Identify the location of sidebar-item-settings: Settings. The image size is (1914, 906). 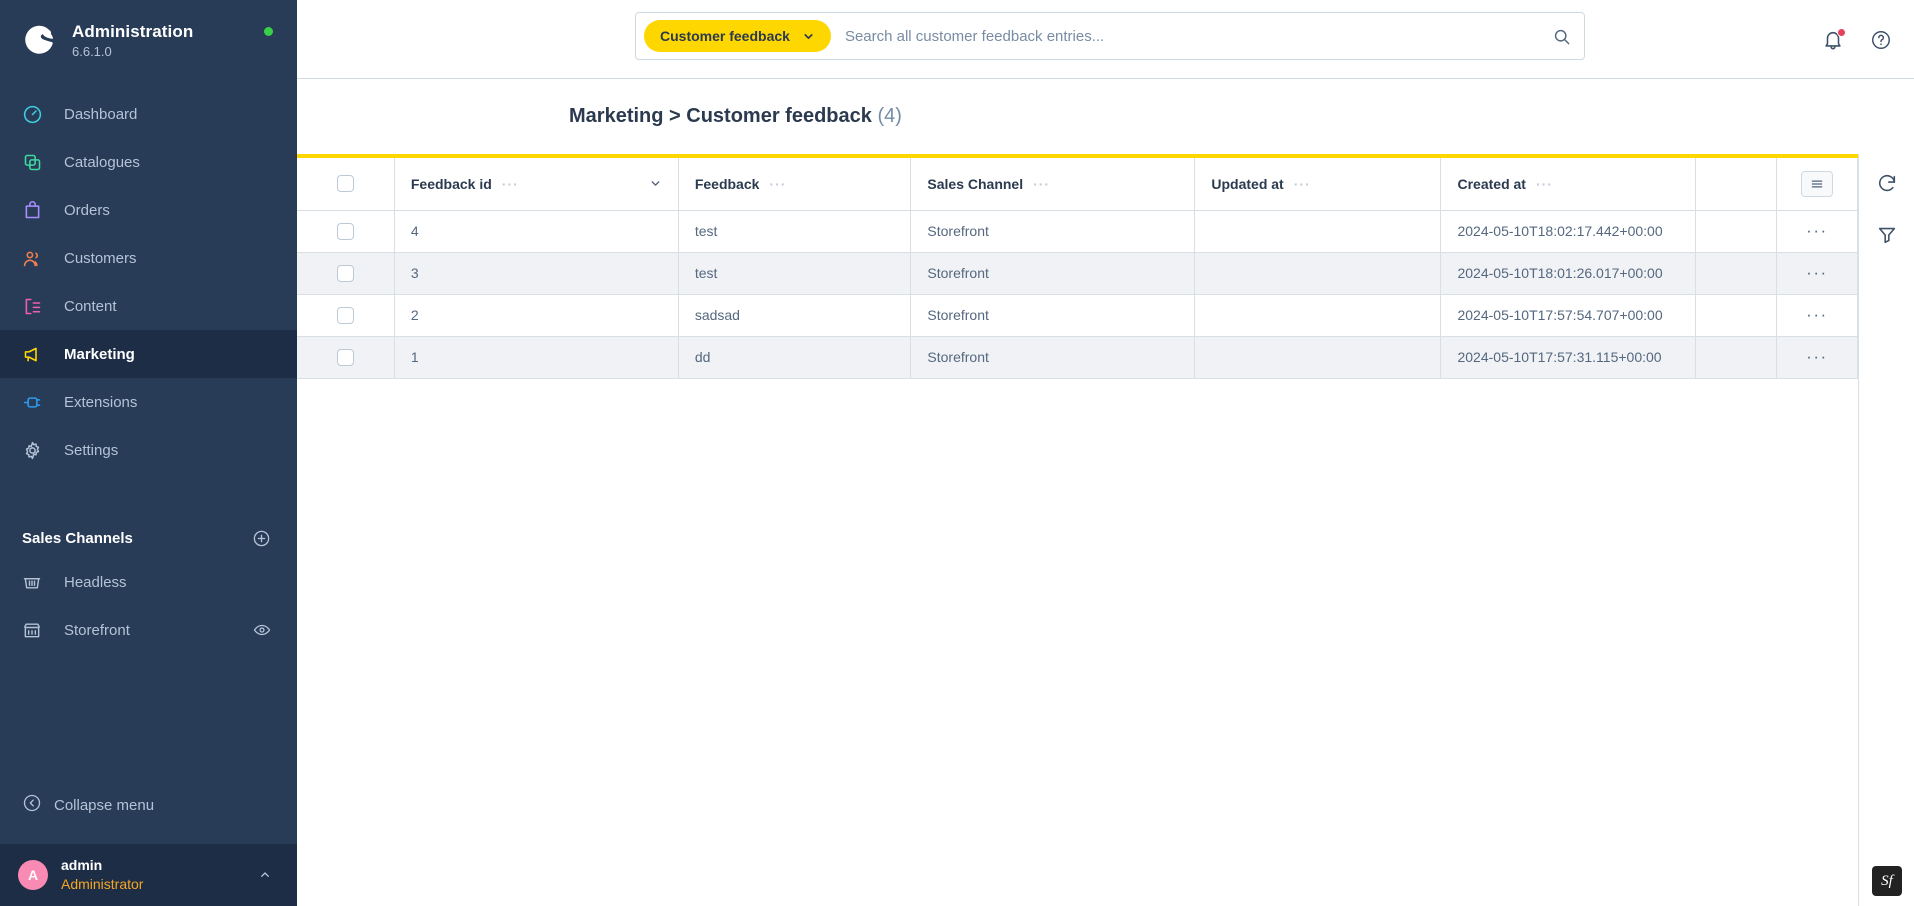
(148, 450).